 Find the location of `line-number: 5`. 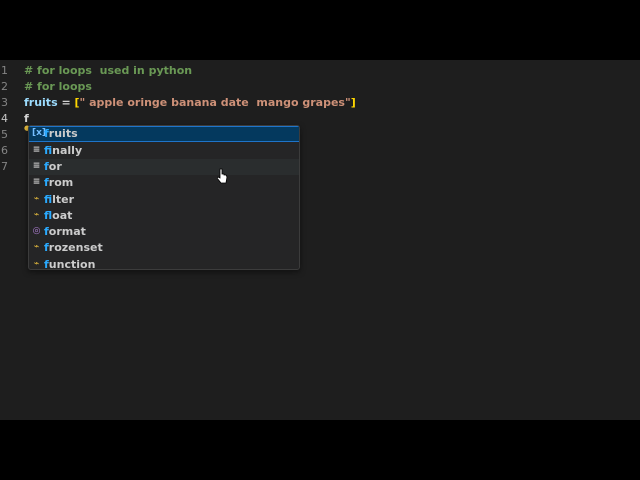

line-number: 5 is located at coordinates (4, 134).